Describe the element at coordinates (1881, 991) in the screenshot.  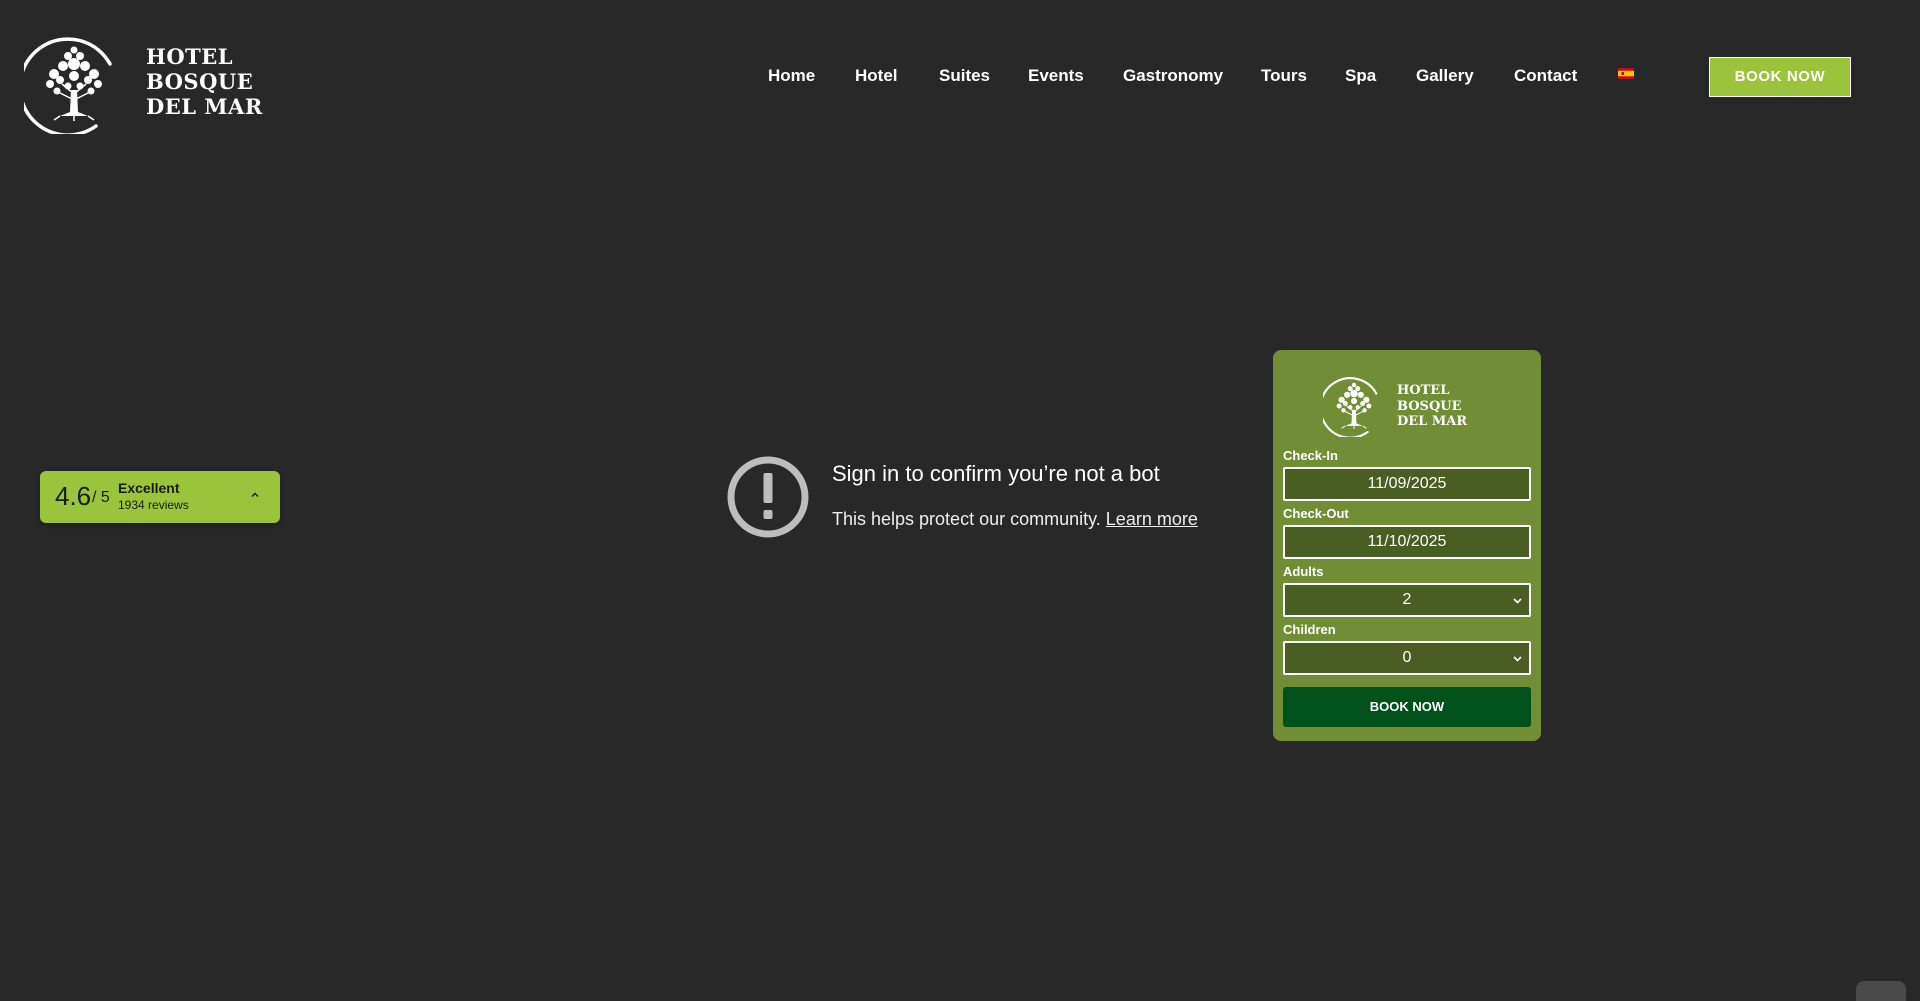
I see `scroll-to-top-button` at that location.